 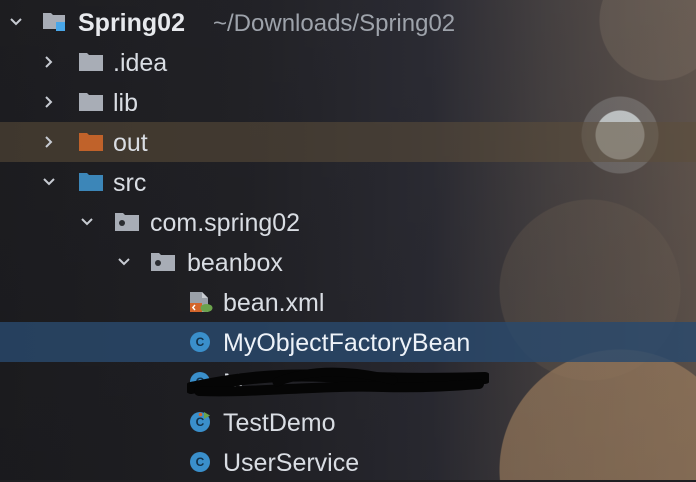 I want to click on project-path: ~/Downloads/Spring02, so click(x=334, y=23).